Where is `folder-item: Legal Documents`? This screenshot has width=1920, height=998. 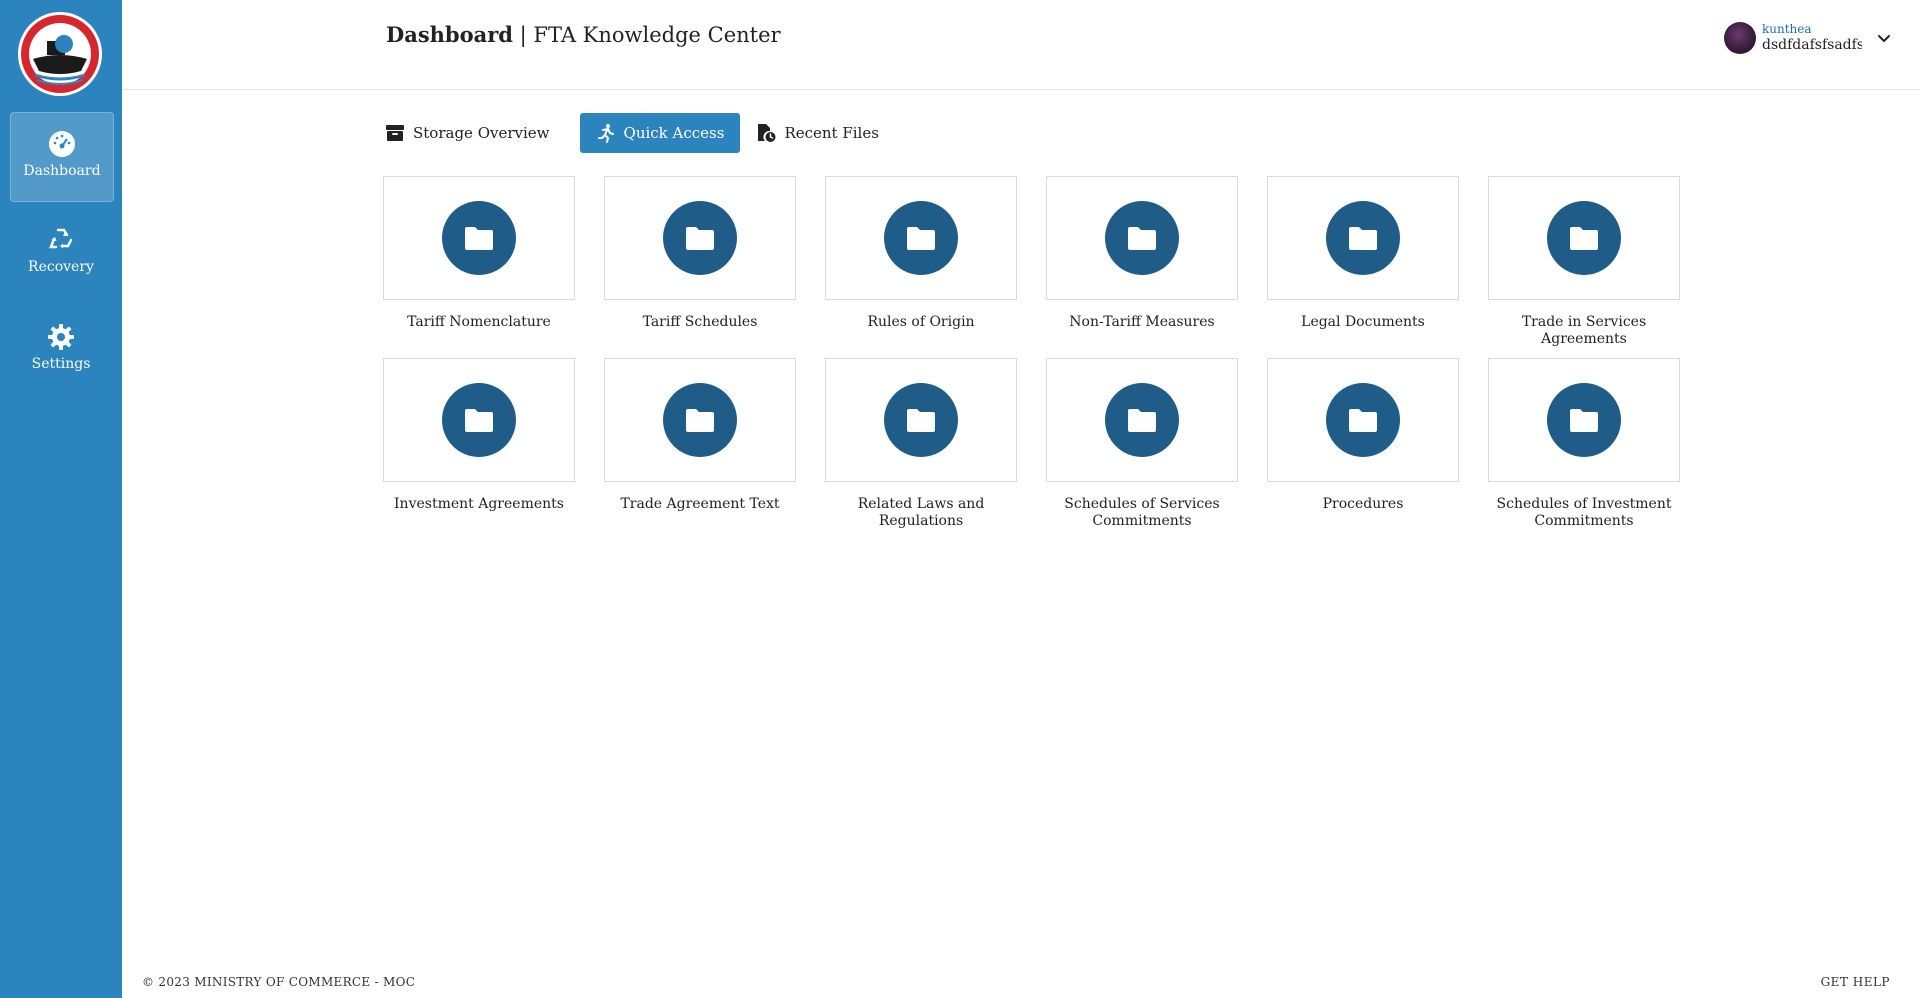 folder-item: Legal Documents is located at coordinates (1363, 267).